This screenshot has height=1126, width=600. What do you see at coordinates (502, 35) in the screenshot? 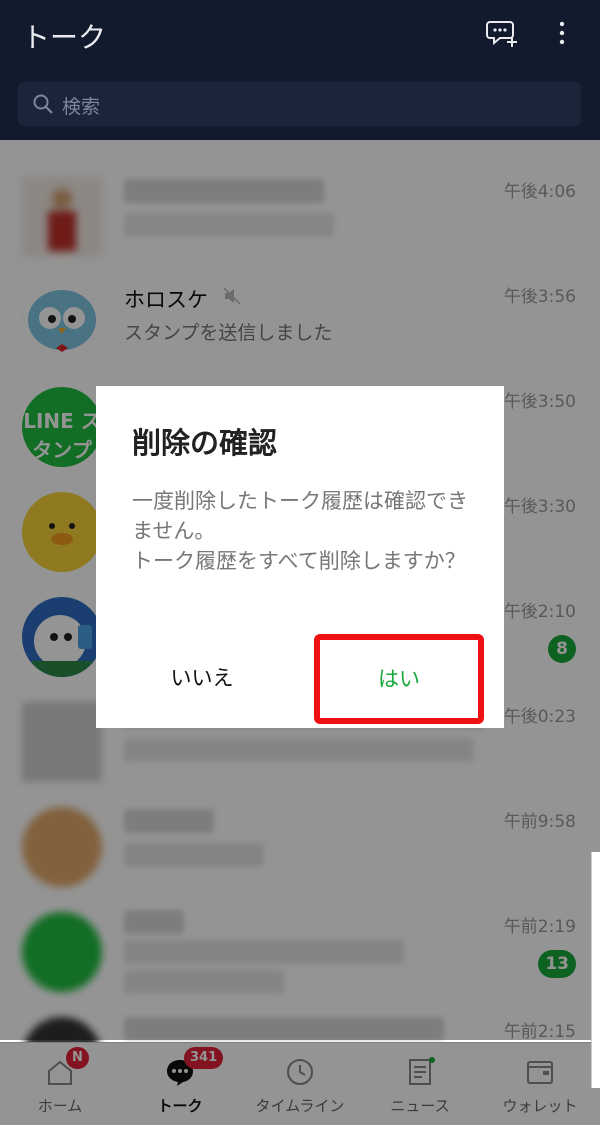
I see `new-chat-icon` at bounding box center [502, 35].